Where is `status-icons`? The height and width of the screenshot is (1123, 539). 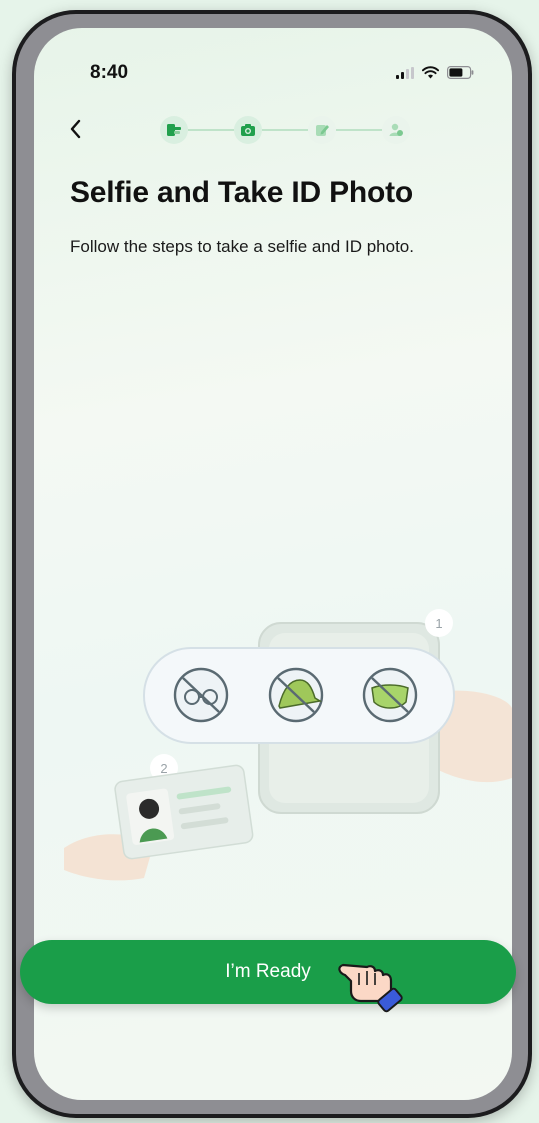
status-icons is located at coordinates (435, 72).